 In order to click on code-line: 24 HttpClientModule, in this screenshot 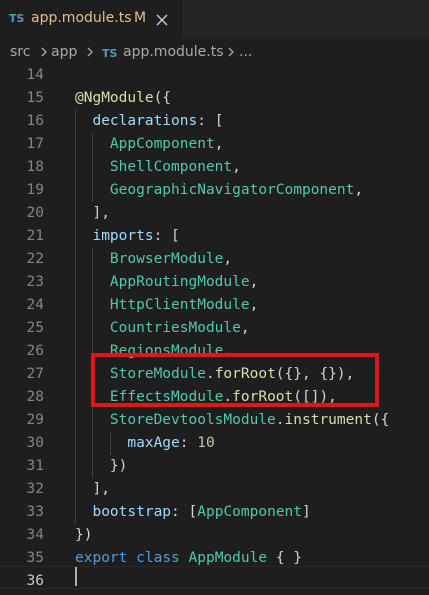, I will do `click(214, 305)`.